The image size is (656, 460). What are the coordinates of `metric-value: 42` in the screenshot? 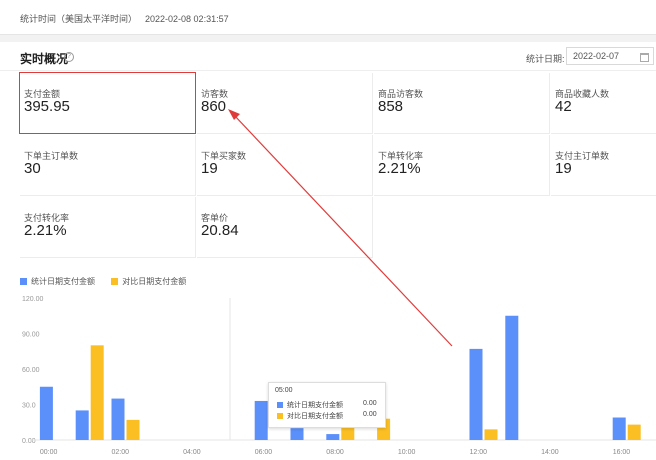 It's located at (563, 106).